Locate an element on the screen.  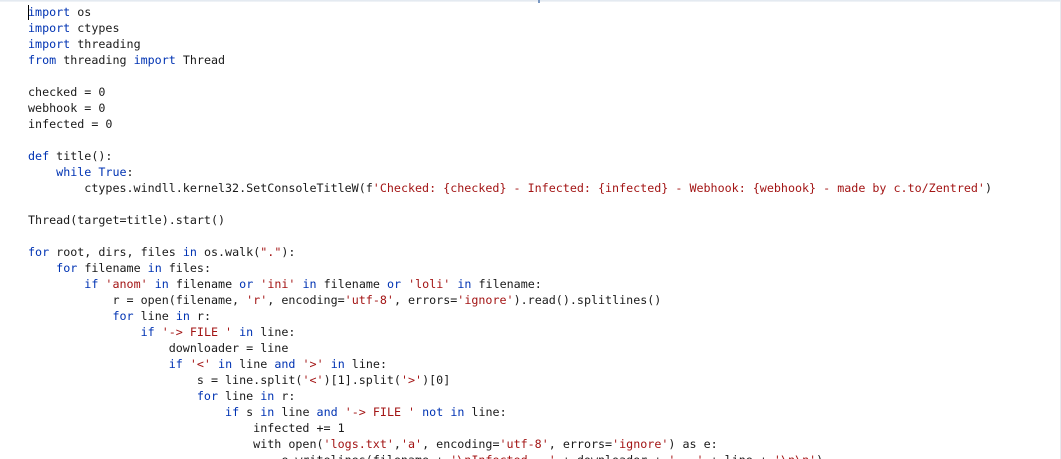
code-text: Thread is located at coordinates (200, 60).